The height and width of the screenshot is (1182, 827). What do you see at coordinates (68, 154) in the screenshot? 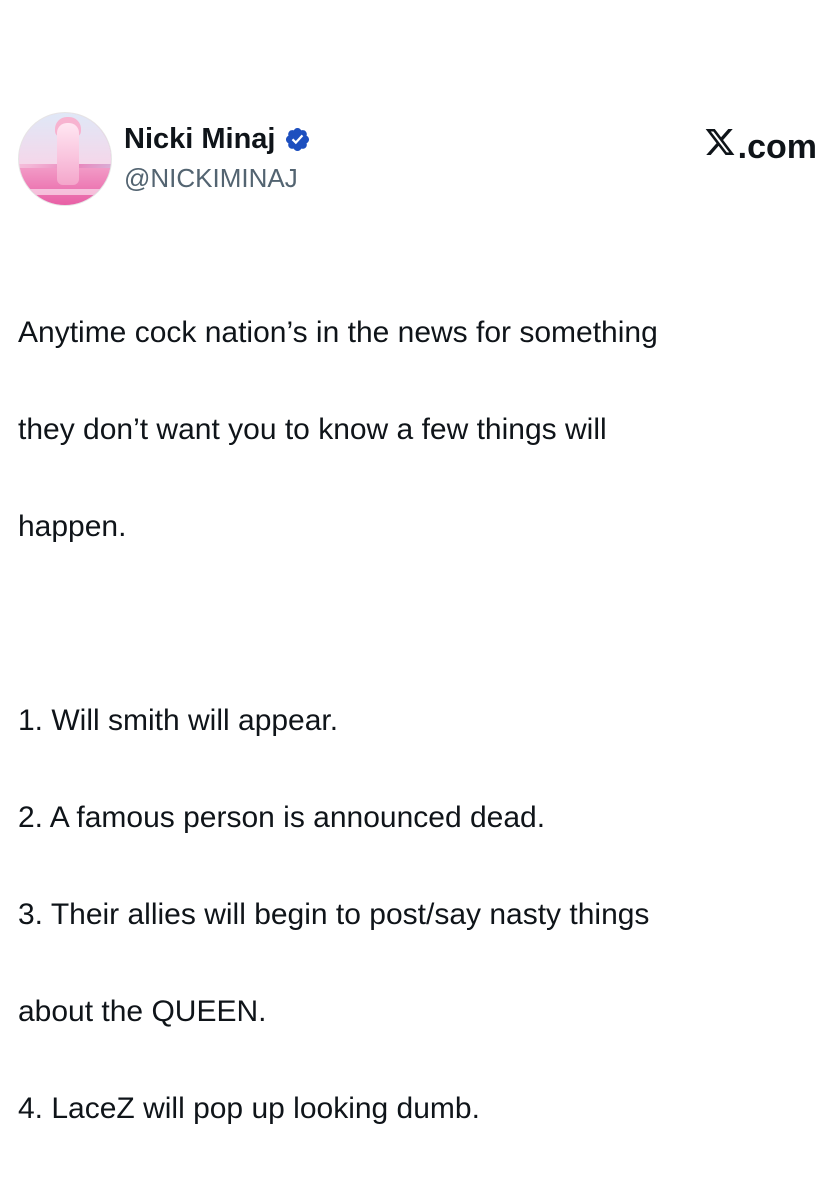
I see `avatar-figure` at bounding box center [68, 154].